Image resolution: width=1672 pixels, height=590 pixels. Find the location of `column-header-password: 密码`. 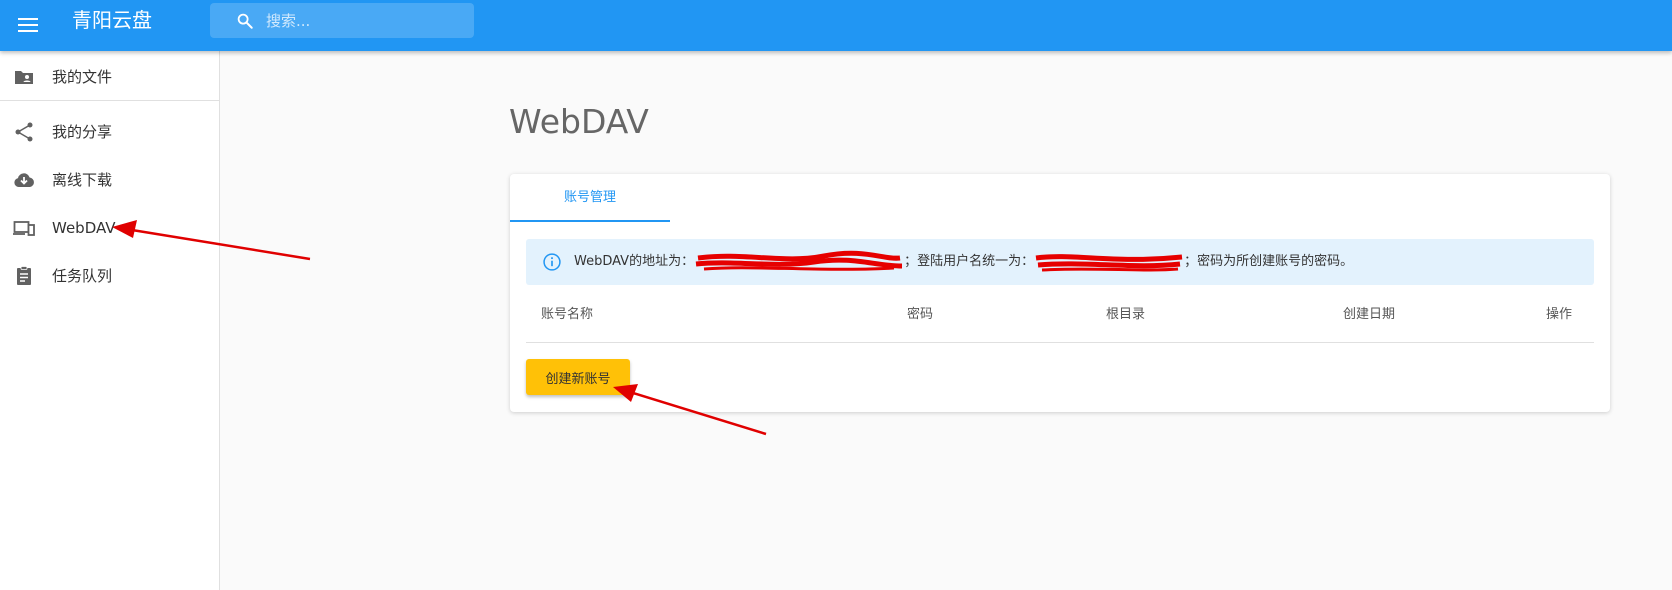

column-header-password: 密码 is located at coordinates (920, 314).